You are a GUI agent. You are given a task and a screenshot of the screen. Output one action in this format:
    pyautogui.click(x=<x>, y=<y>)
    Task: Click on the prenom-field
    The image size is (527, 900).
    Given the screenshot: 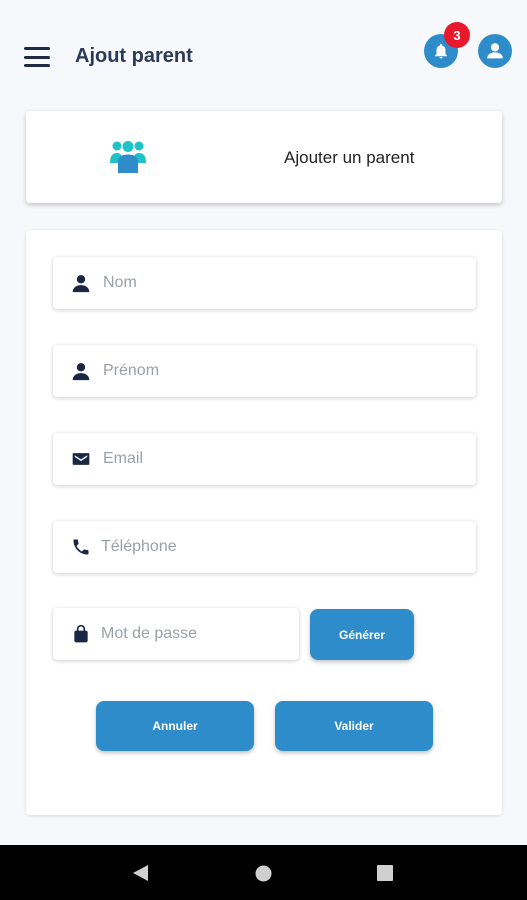 What is the action you would take?
    pyautogui.click(x=264, y=371)
    